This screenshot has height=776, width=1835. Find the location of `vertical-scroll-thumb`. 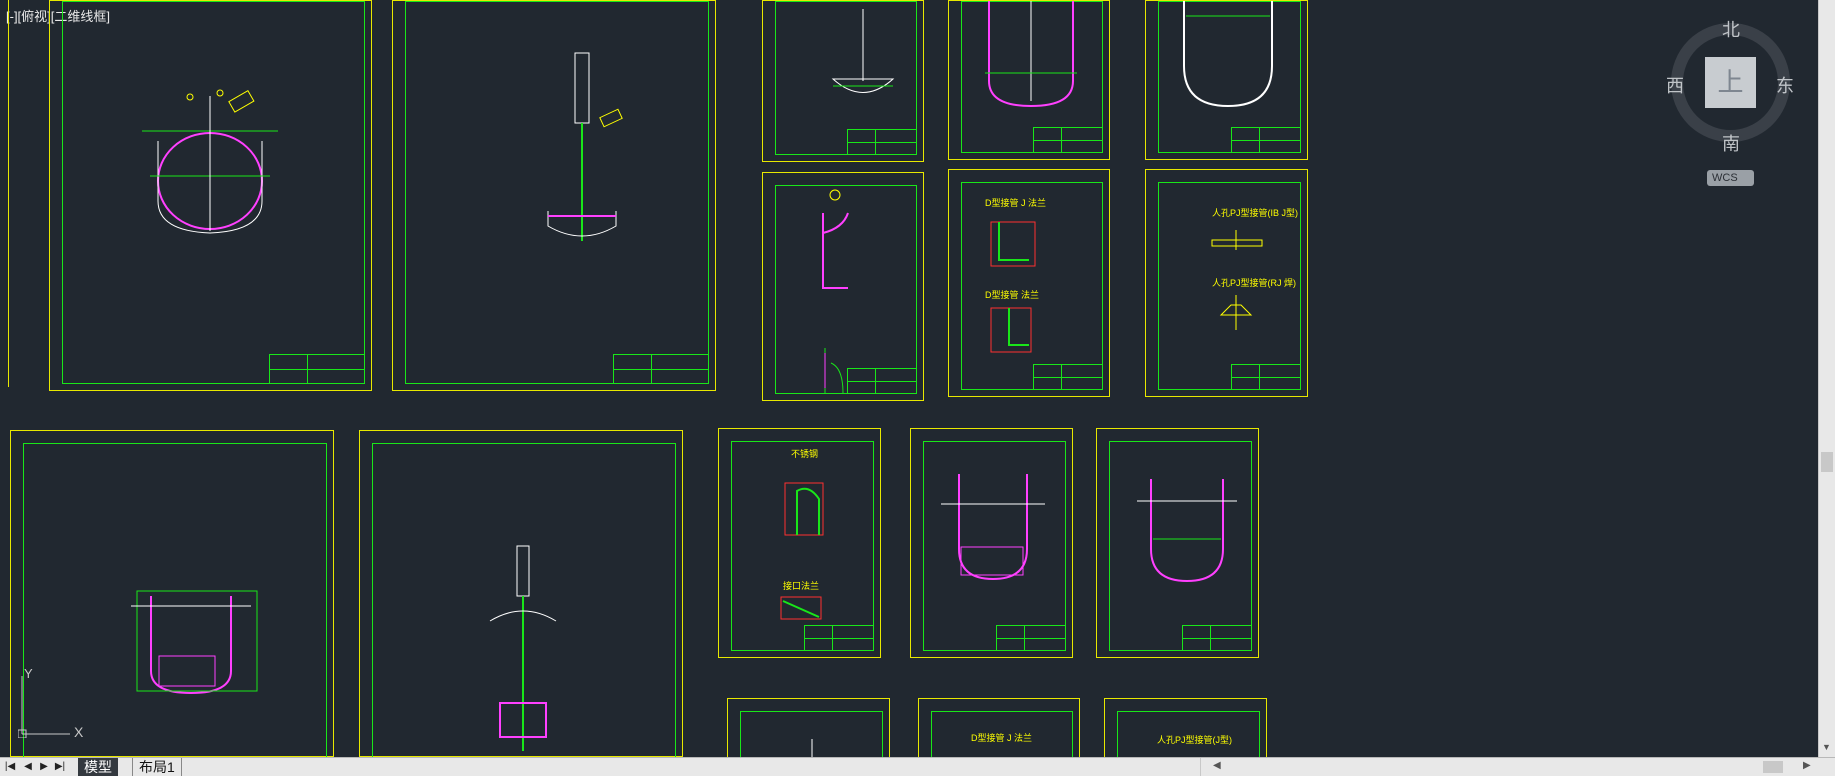

vertical-scroll-thumb is located at coordinates (1827, 462).